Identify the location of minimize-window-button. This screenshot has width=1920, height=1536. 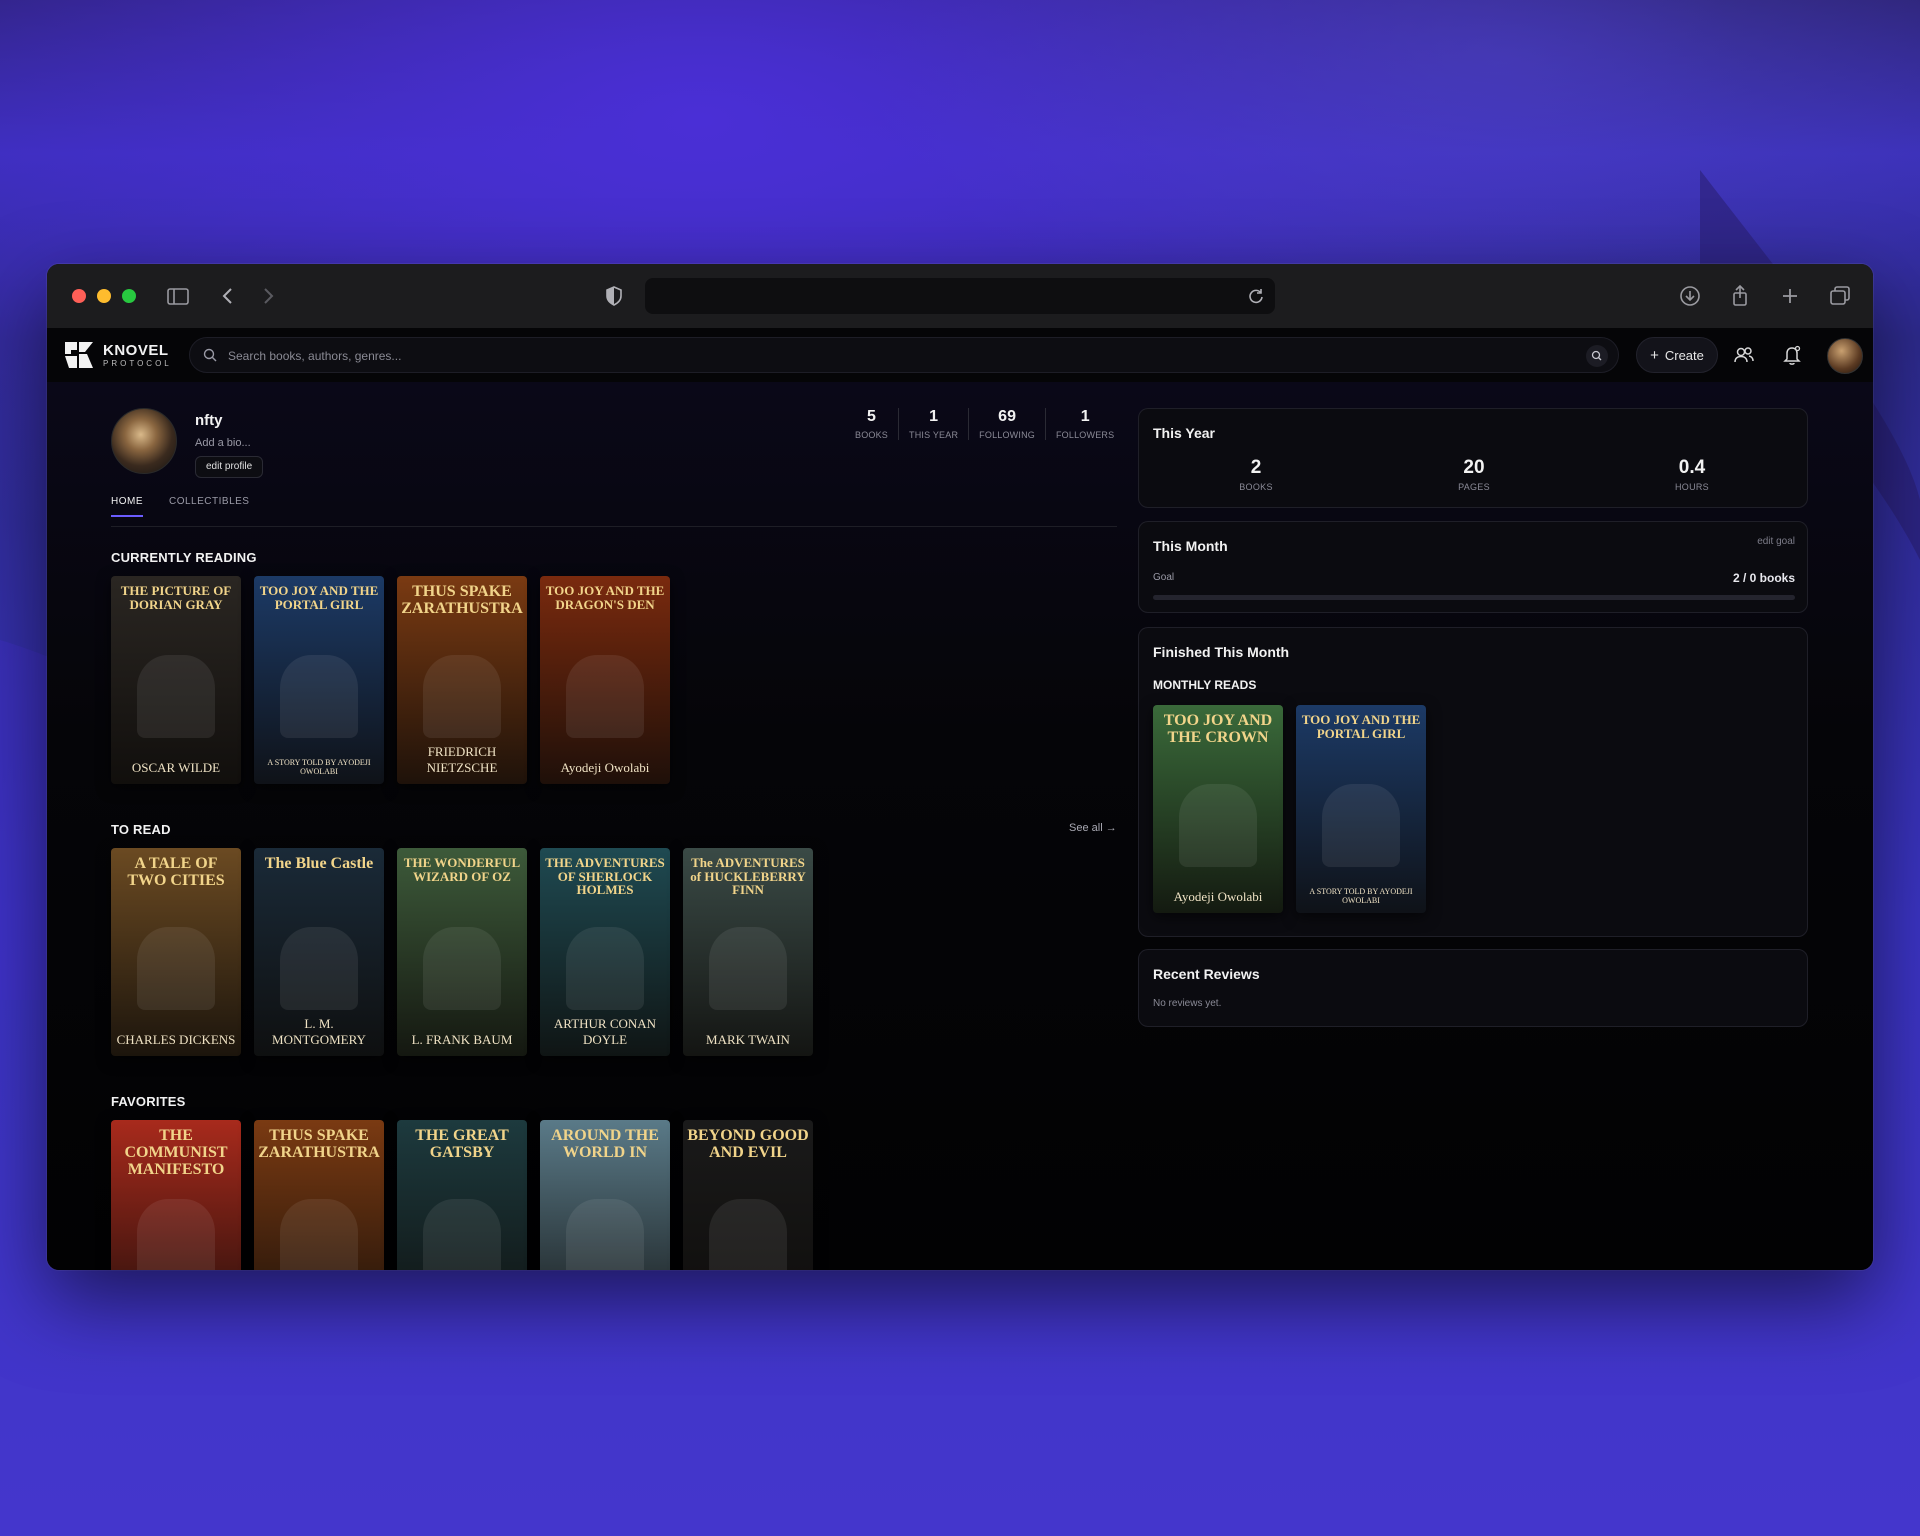
(104, 296).